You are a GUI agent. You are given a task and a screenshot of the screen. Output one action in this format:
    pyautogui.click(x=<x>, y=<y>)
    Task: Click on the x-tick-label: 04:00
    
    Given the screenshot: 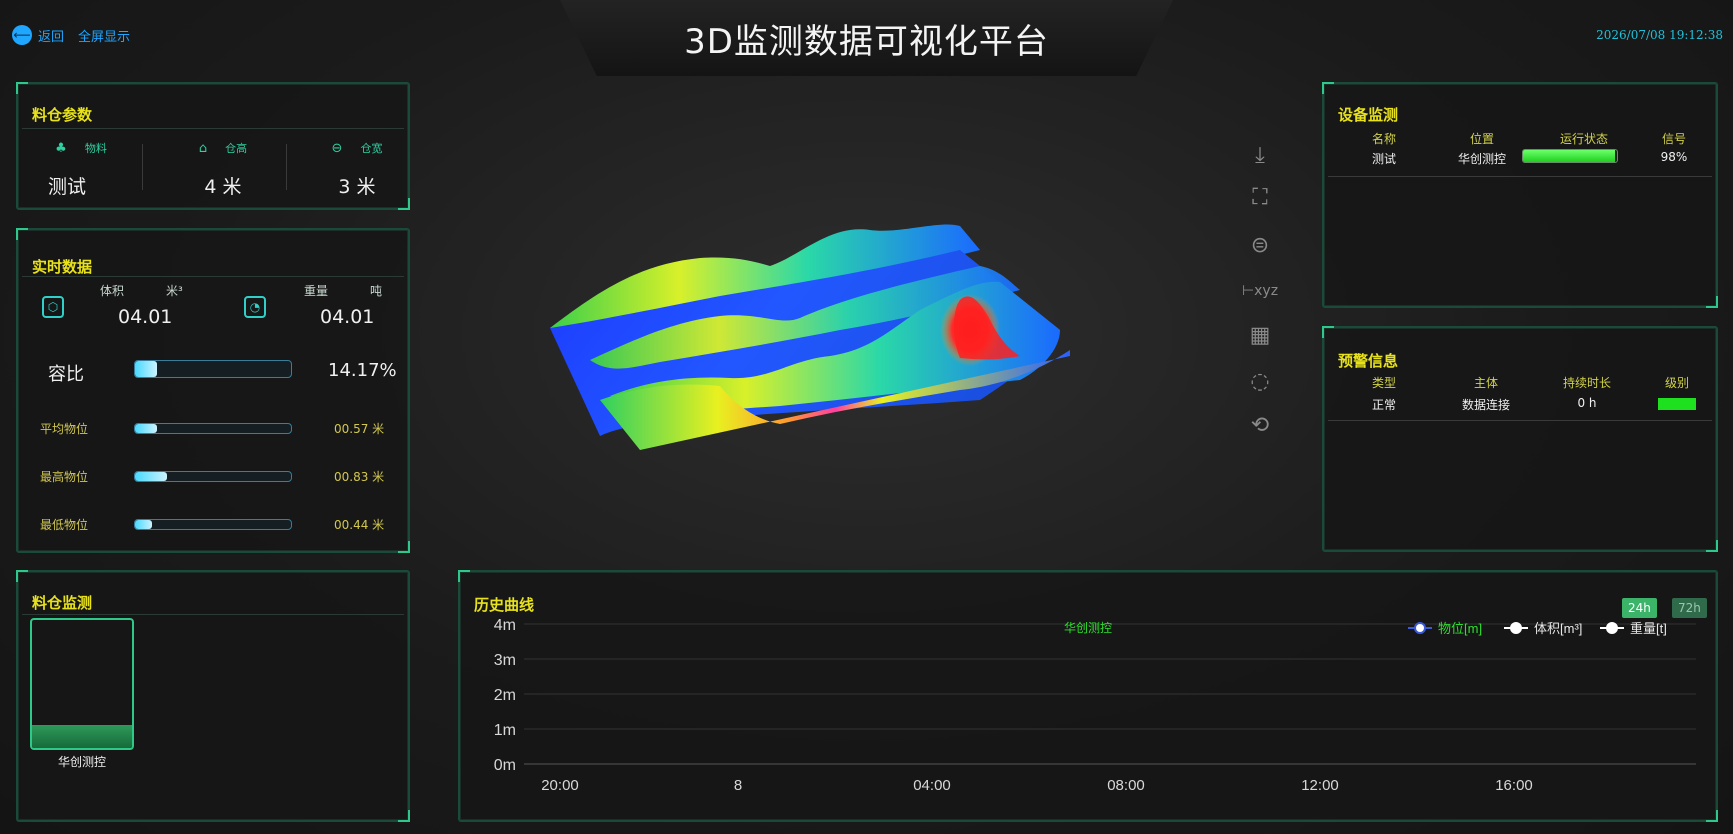 What is the action you would take?
    pyautogui.click(x=932, y=785)
    